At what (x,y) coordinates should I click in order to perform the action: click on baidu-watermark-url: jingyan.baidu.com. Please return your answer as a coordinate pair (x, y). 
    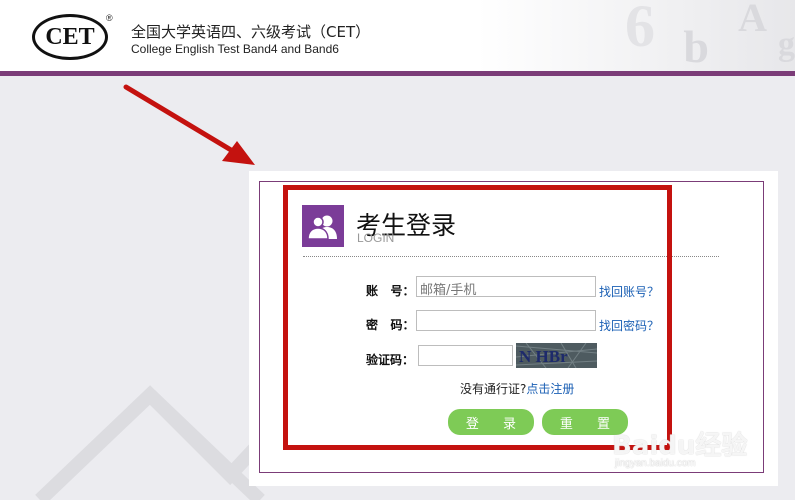
    Looking at the image, I should click on (655, 463).